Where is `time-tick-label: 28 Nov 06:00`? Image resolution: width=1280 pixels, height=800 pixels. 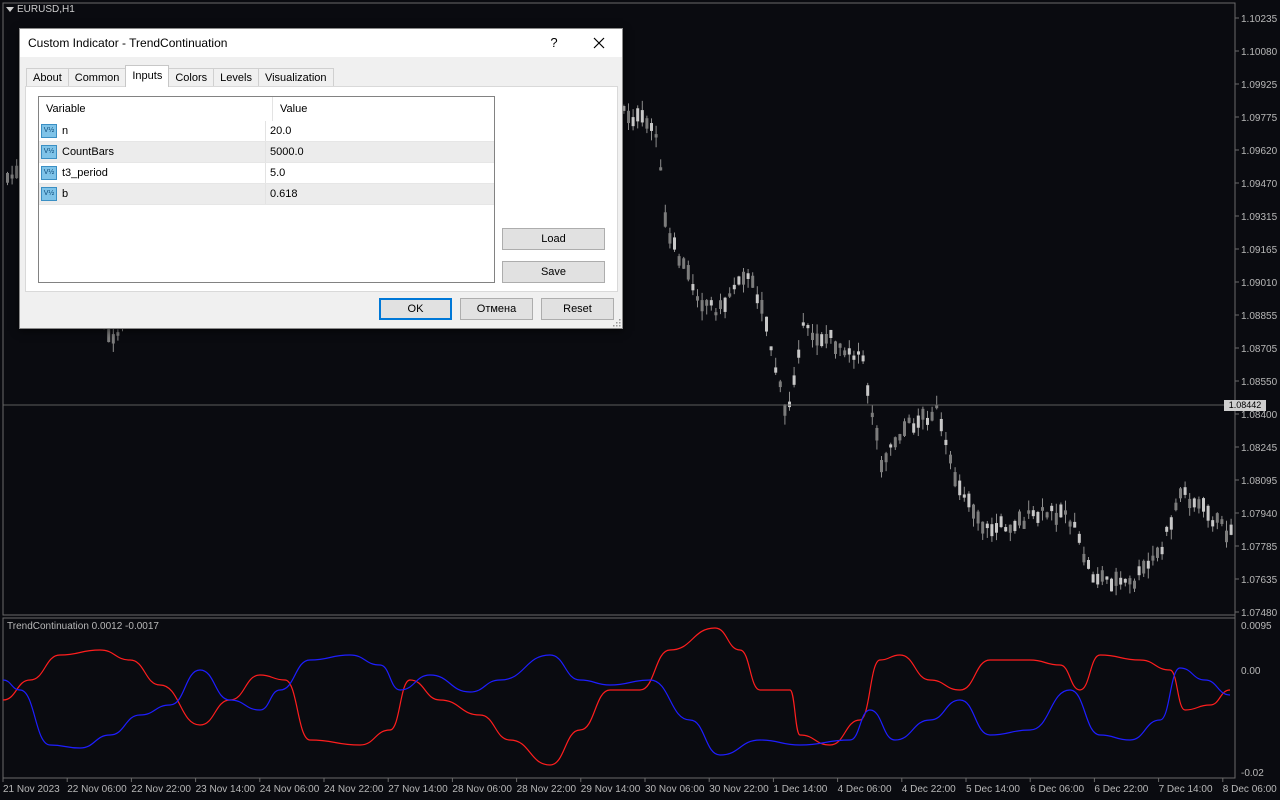
time-tick-label: 28 Nov 06:00 is located at coordinates (482, 789).